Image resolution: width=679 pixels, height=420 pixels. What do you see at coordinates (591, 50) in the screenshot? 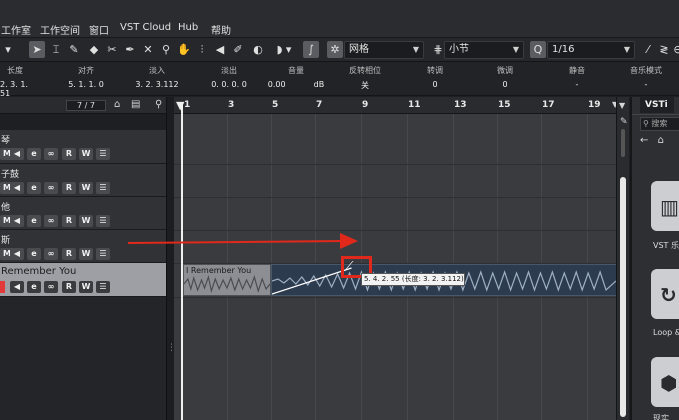
I see `quantize-select: 1/16 ▼` at bounding box center [591, 50].